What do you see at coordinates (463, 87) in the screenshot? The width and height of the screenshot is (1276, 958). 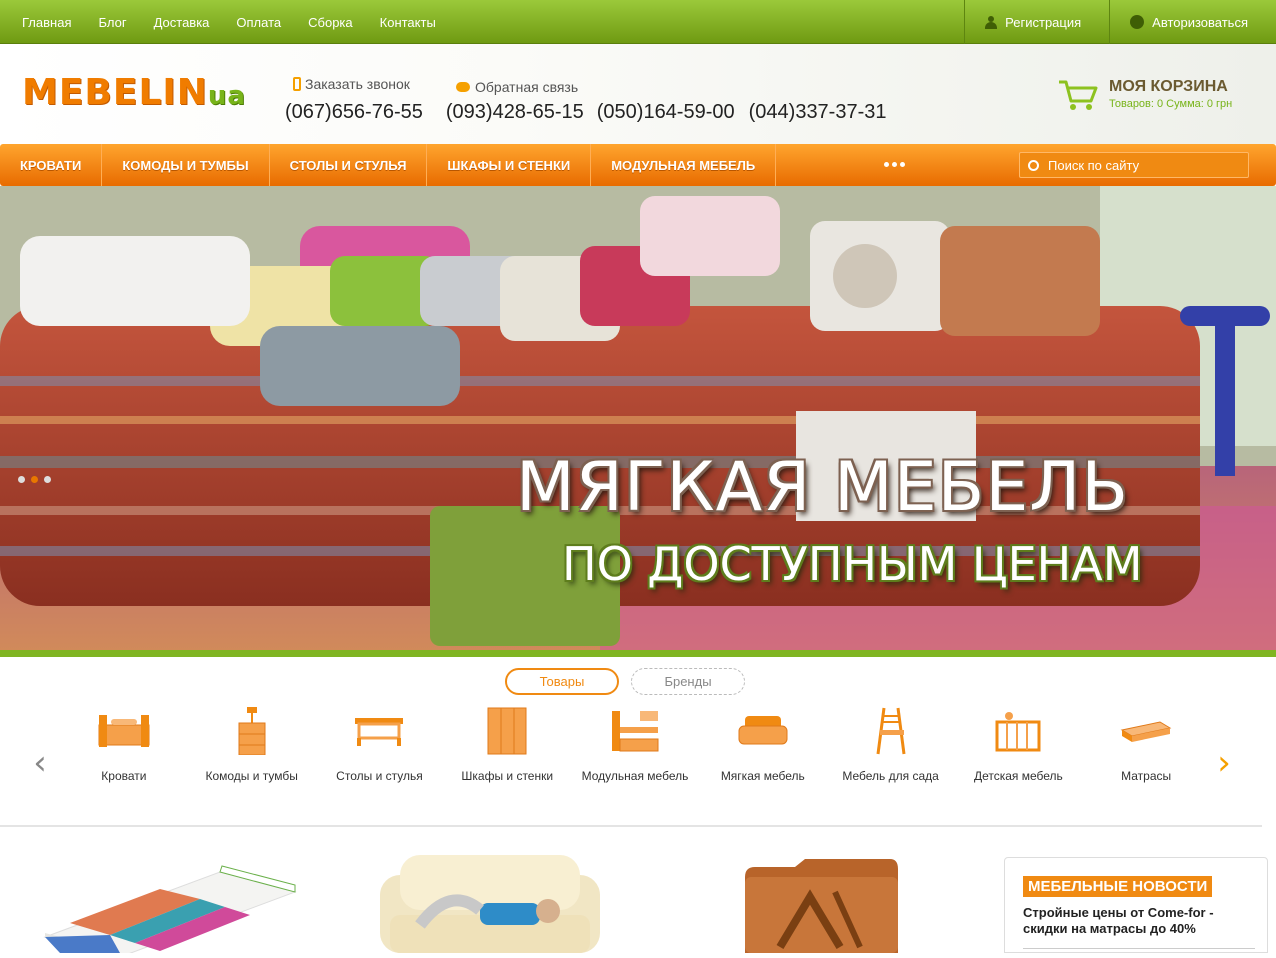 I see `chat-icon` at bounding box center [463, 87].